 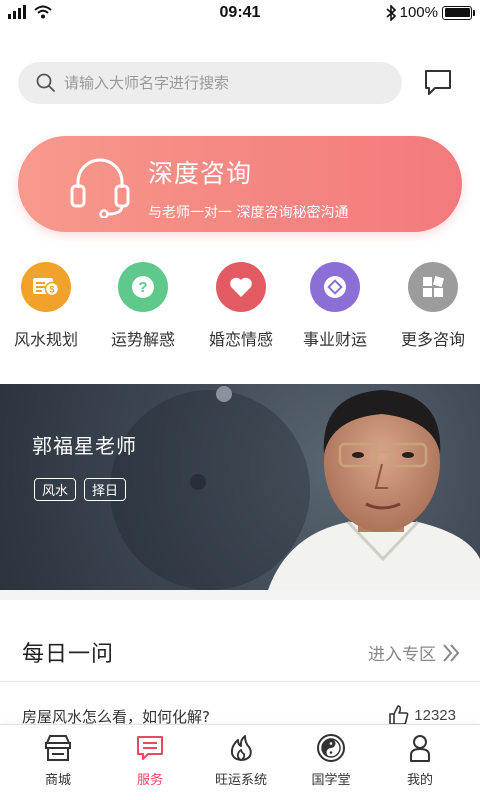 What do you see at coordinates (68, 654) in the screenshot?
I see `daily-title: 每日一问` at bounding box center [68, 654].